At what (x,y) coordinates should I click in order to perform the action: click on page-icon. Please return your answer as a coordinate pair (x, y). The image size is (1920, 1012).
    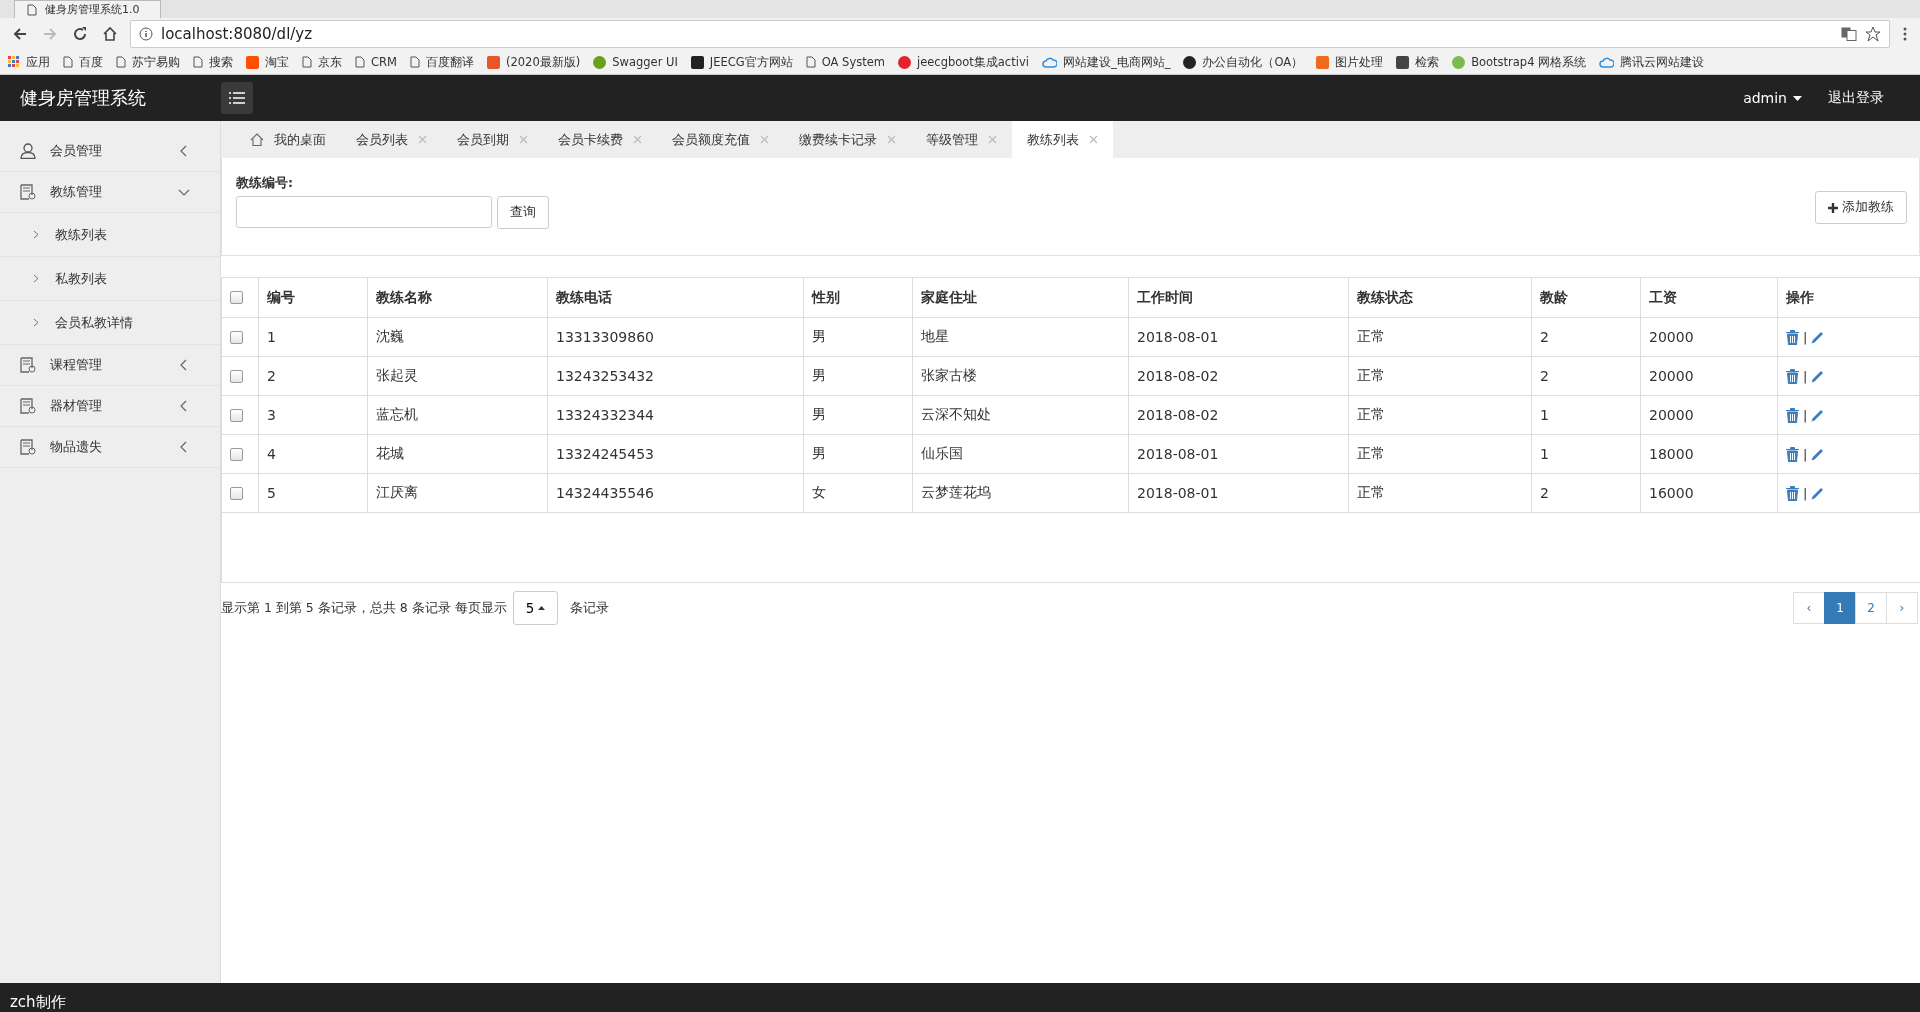
    Looking at the image, I should click on (810, 62).